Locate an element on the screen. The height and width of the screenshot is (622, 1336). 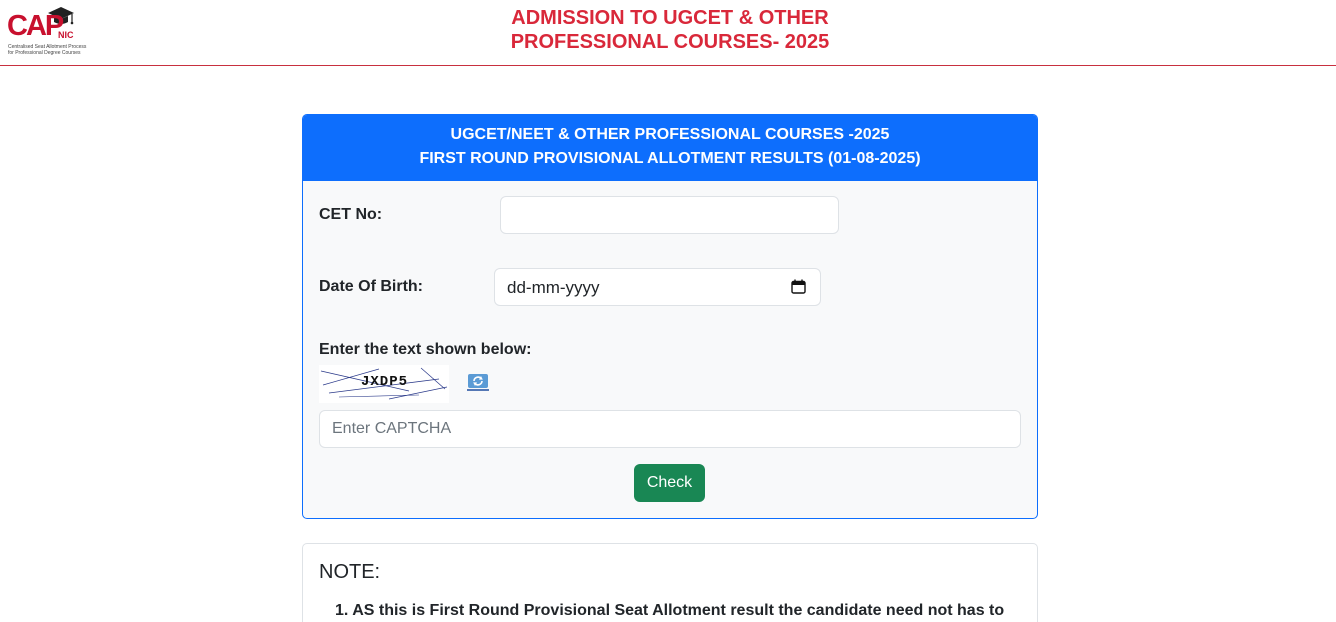
dob-label: Date Of Birth: is located at coordinates (371, 286).